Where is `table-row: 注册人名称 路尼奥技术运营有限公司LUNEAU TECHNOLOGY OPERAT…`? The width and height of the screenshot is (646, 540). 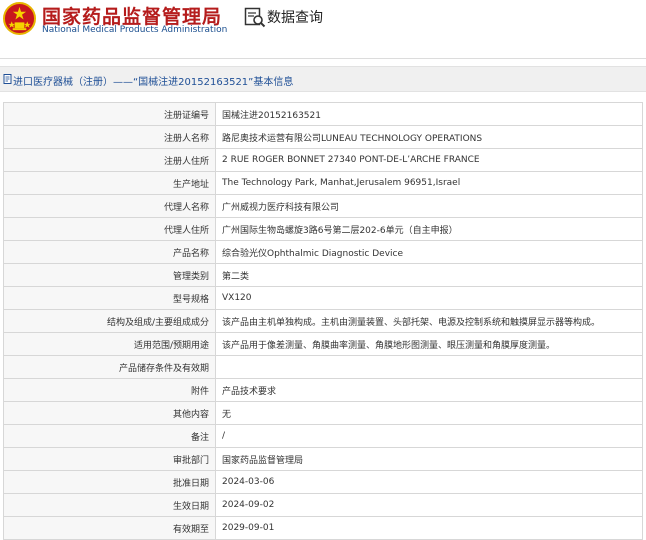
table-row: 注册人名称 路尼奥技术运营有限公司LUNEAU TECHNOLOGY OPERAT… is located at coordinates (323, 137).